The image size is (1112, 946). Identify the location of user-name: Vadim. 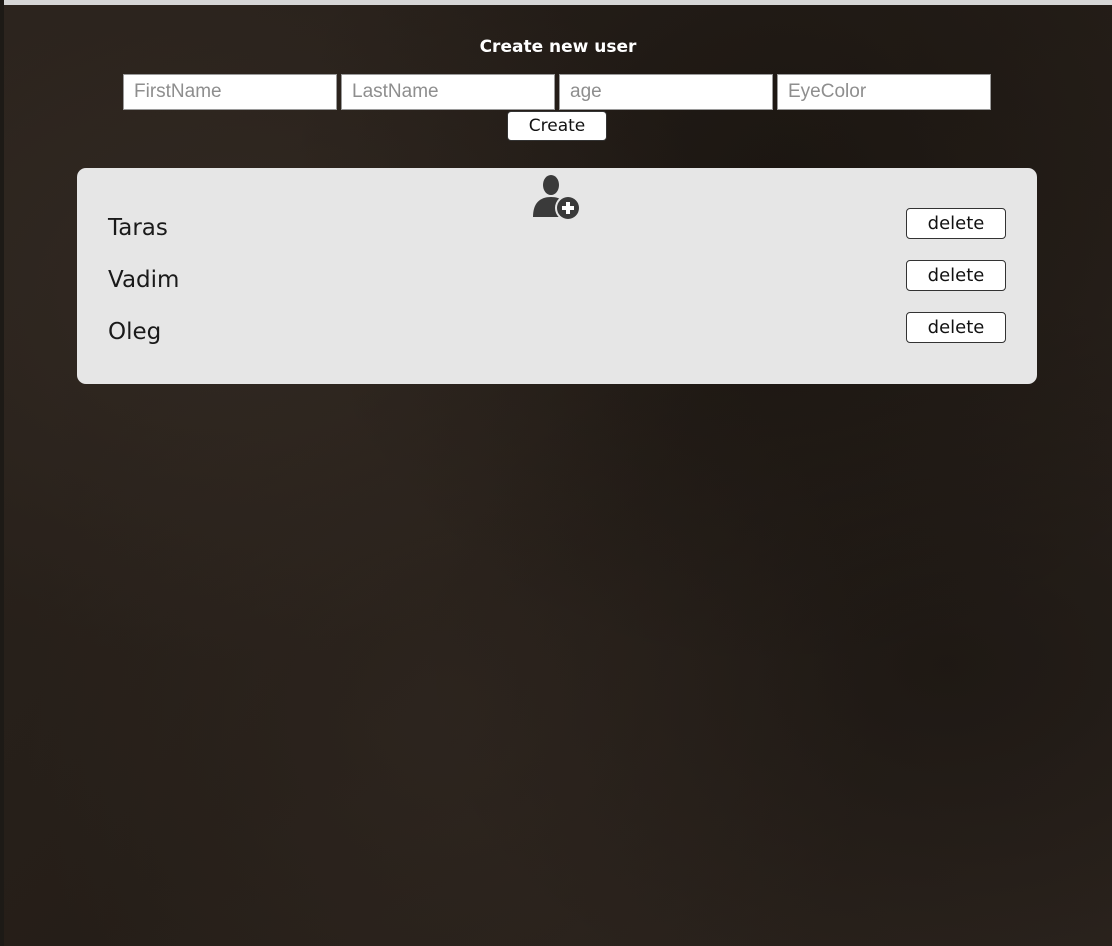
(144, 280).